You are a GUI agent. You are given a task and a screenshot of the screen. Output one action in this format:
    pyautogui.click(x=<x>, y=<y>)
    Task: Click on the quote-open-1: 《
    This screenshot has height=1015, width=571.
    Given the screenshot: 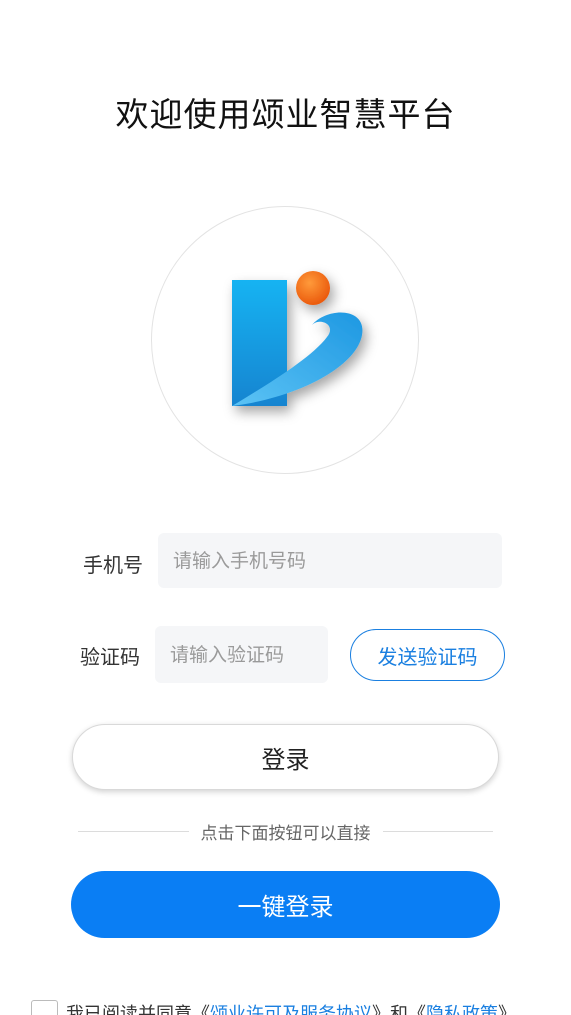 What is the action you would take?
    pyautogui.click(x=201, y=1009)
    